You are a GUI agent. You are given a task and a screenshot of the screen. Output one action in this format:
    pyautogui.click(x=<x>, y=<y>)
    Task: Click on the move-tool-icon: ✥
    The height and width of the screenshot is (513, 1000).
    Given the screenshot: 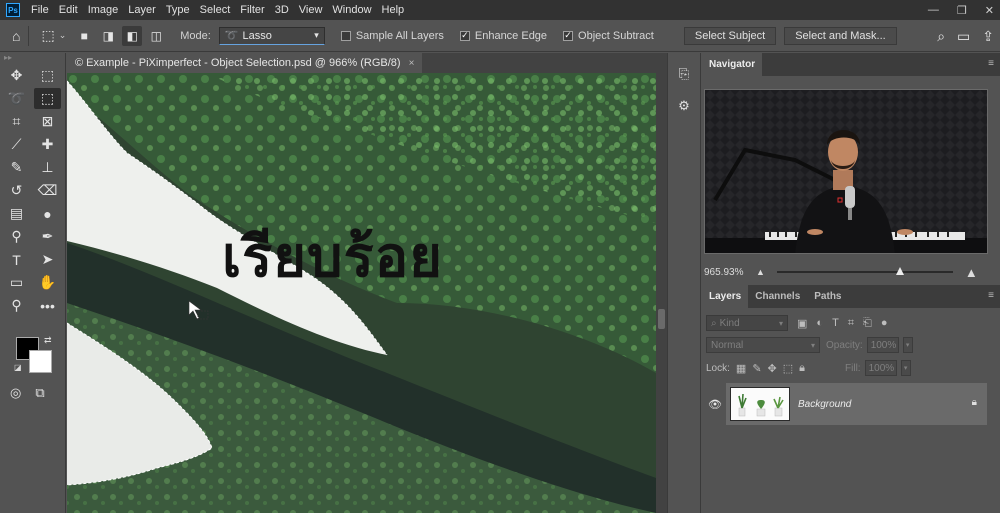 What is the action you would take?
    pyautogui.click(x=16, y=75)
    